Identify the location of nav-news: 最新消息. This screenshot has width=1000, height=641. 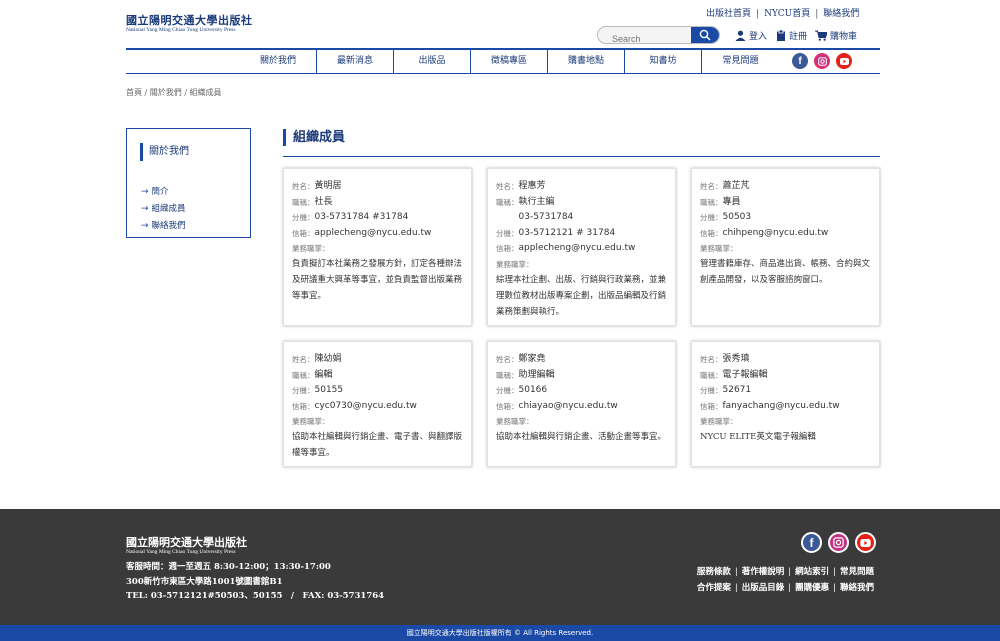
(355, 61).